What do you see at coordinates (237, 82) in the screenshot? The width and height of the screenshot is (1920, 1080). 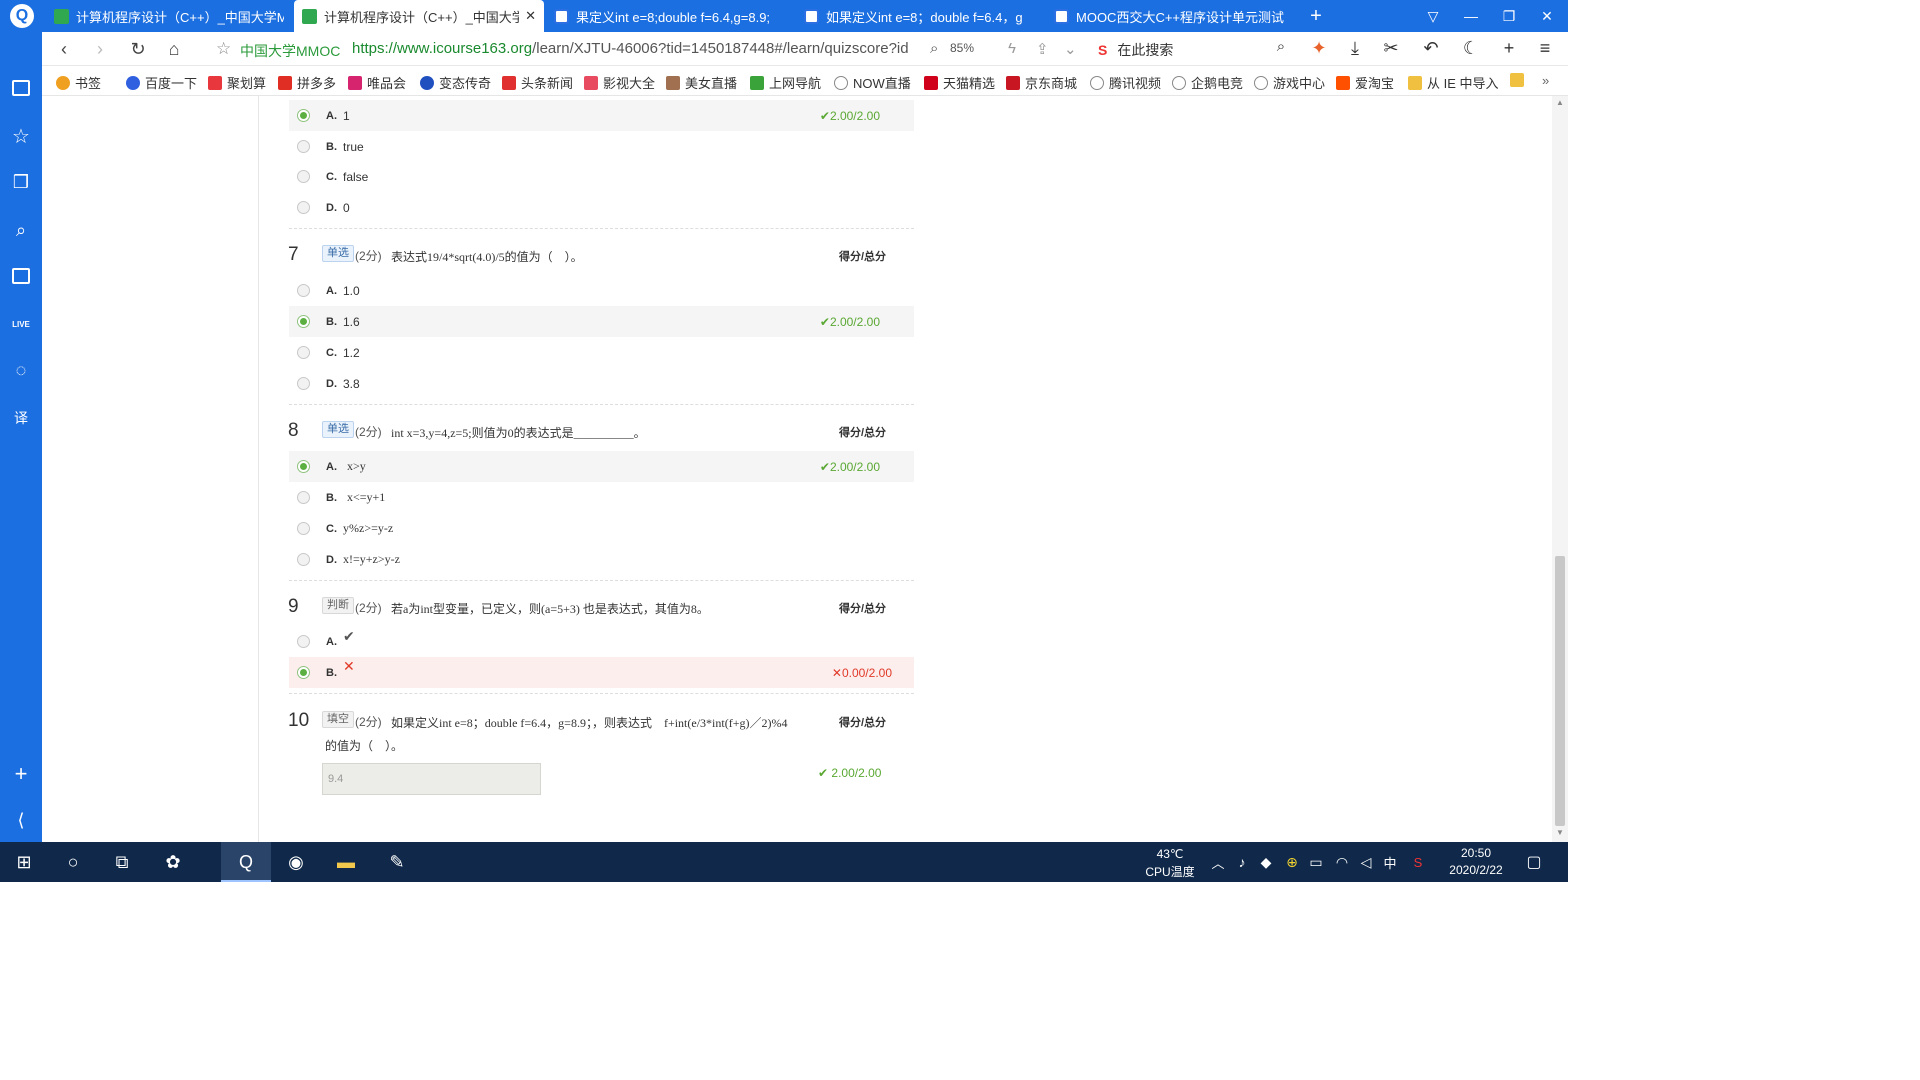 I see `bookmark-item: 聚划算` at bounding box center [237, 82].